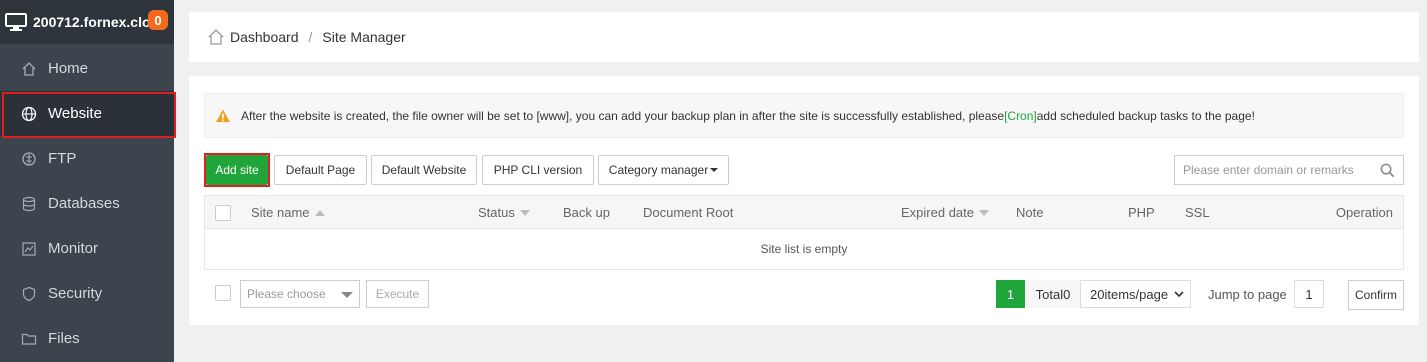  What do you see at coordinates (29, 339) in the screenshot?
I see `folder-icon` at bounding box center [29, 339].